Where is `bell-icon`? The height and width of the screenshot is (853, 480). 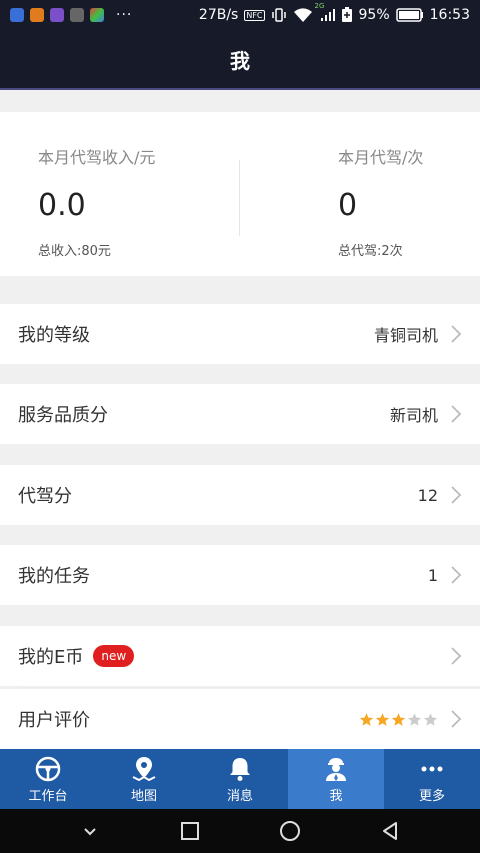
bell-icon is located at coordinates (240, 769).